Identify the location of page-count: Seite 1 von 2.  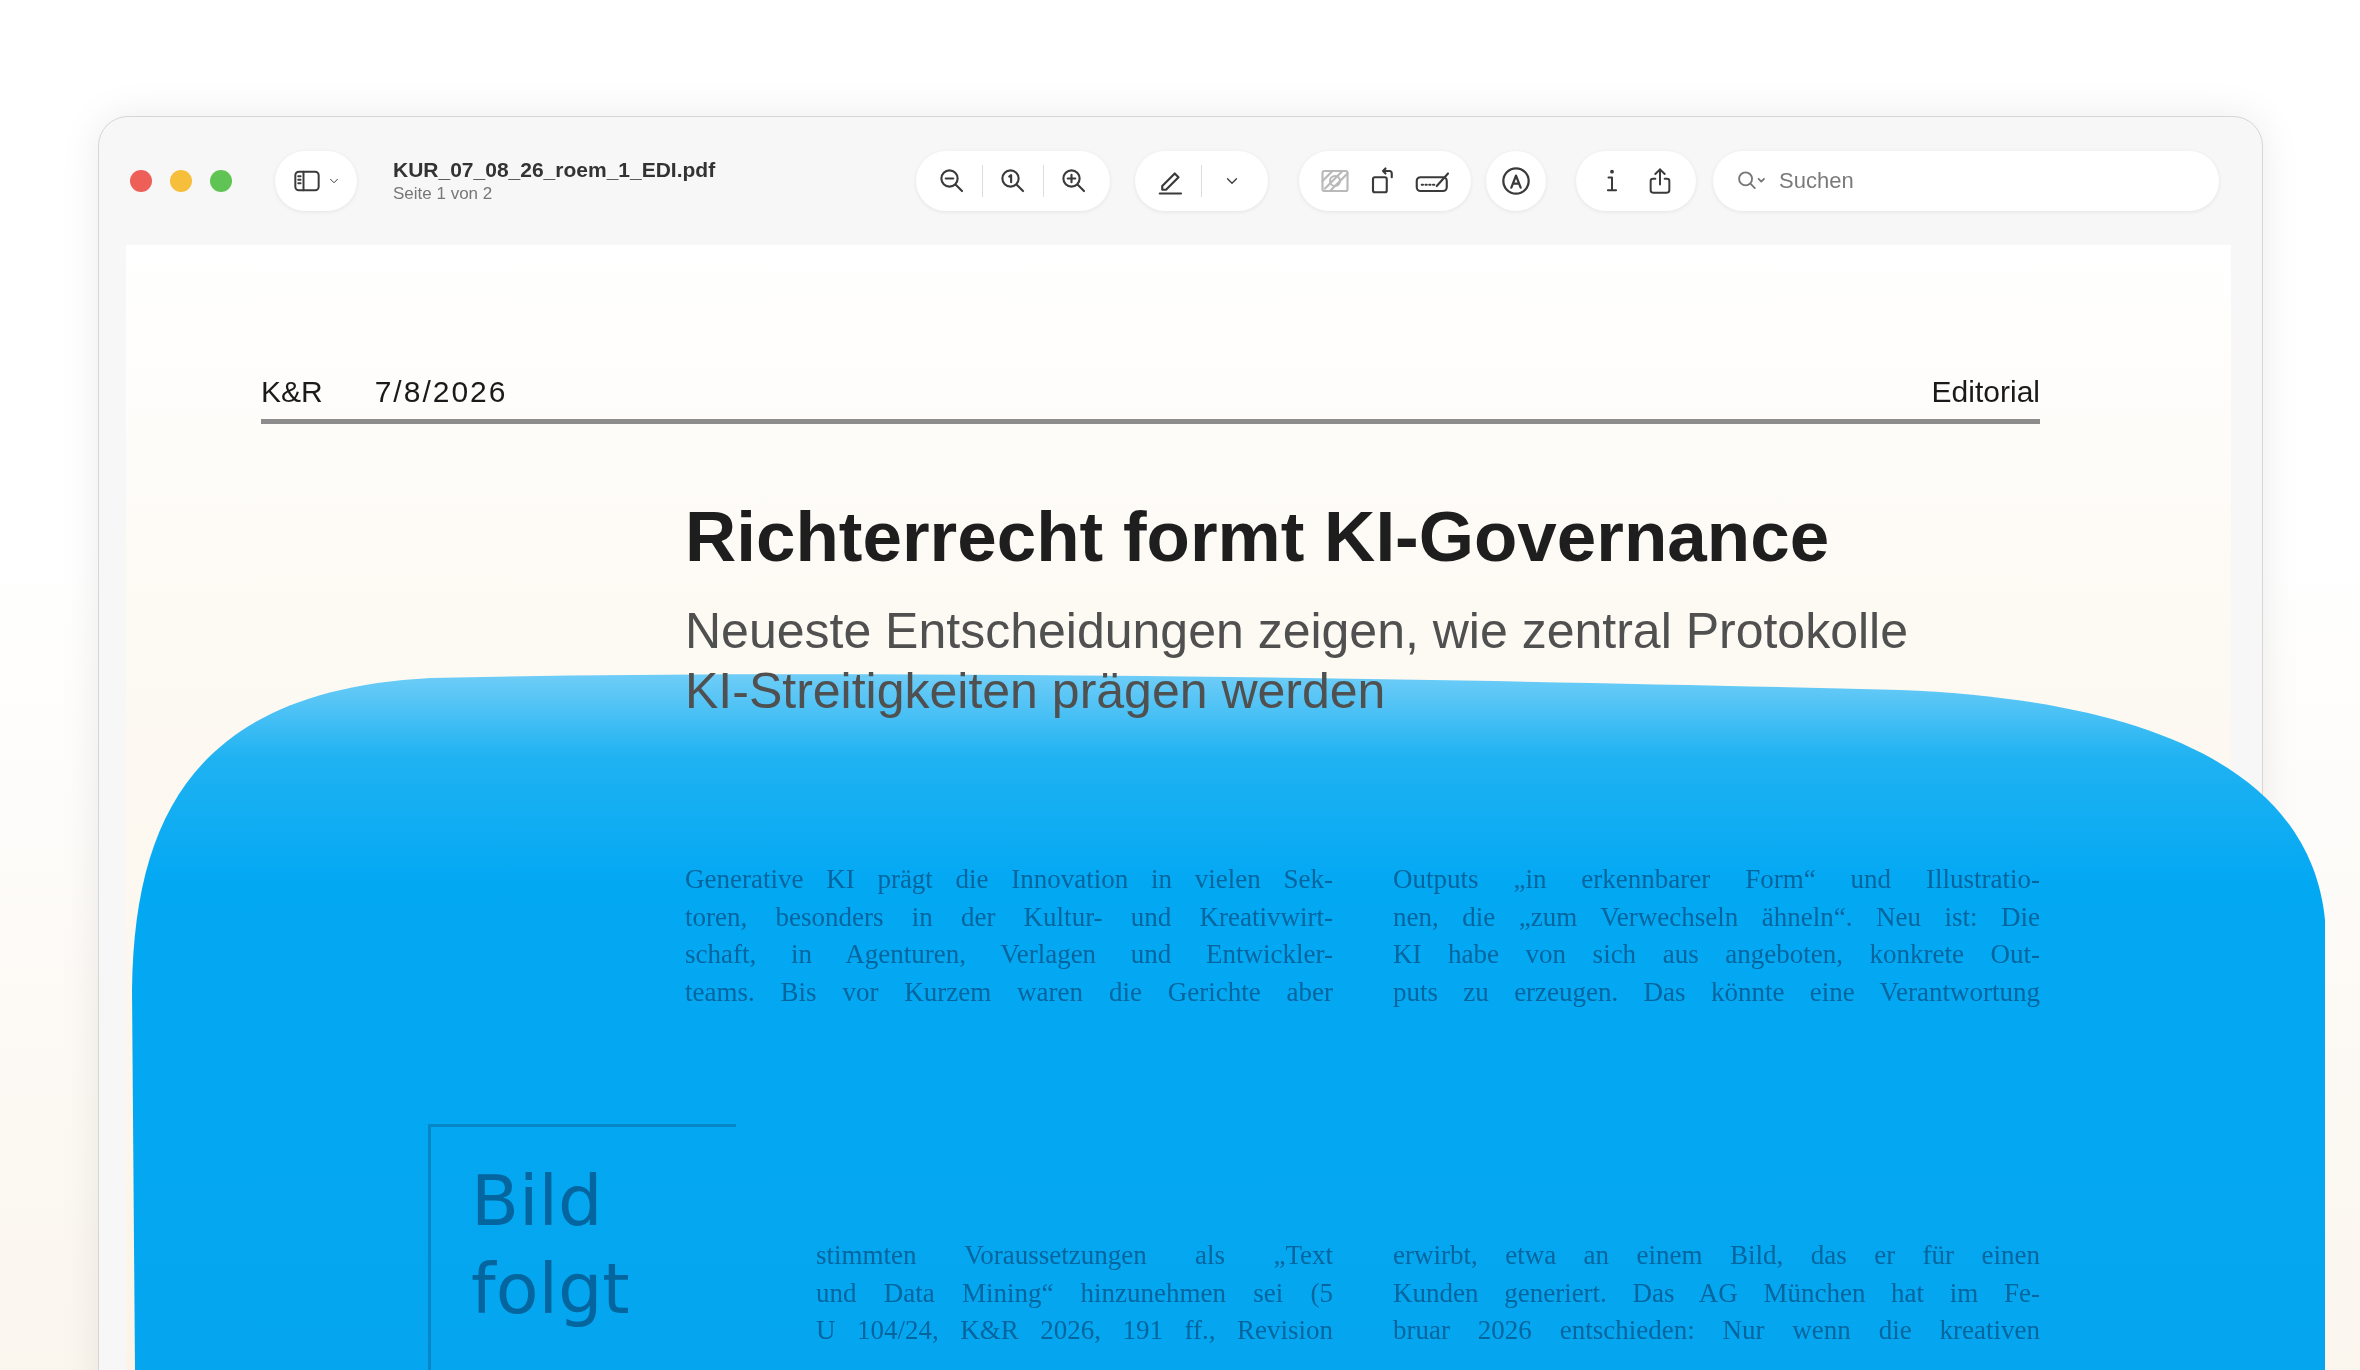
(443, 194).